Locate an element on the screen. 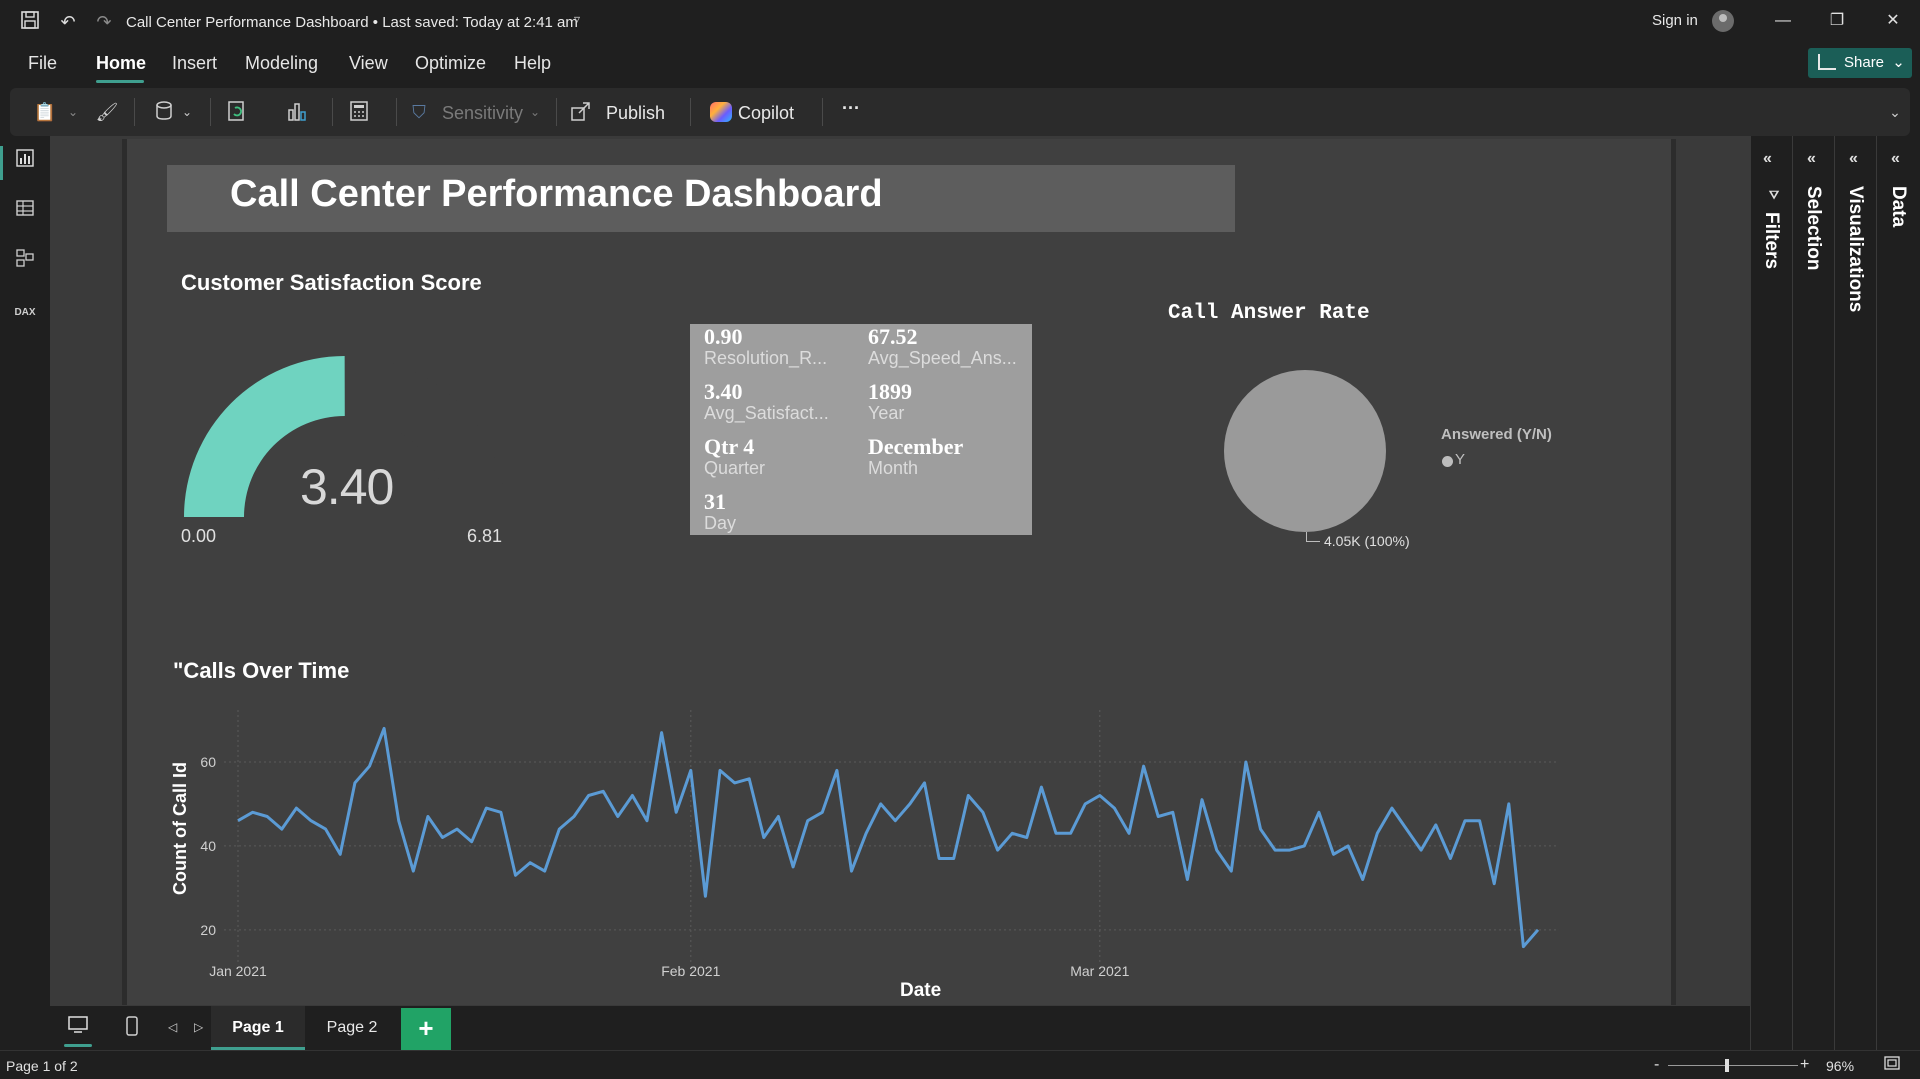 Image resolution: width=1920 pixels, height=1079 pixels. publish-icon is located at coordinates (581, 112).